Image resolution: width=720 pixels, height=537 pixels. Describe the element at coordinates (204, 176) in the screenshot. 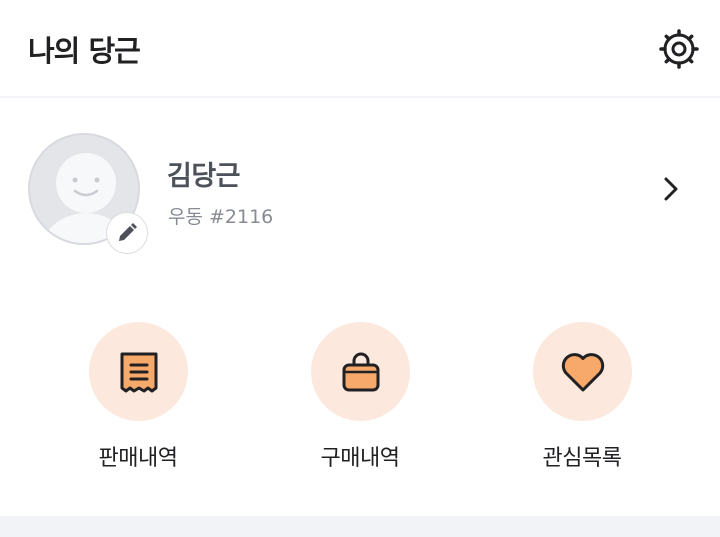

I see `profile-name: 김당근` at that location.